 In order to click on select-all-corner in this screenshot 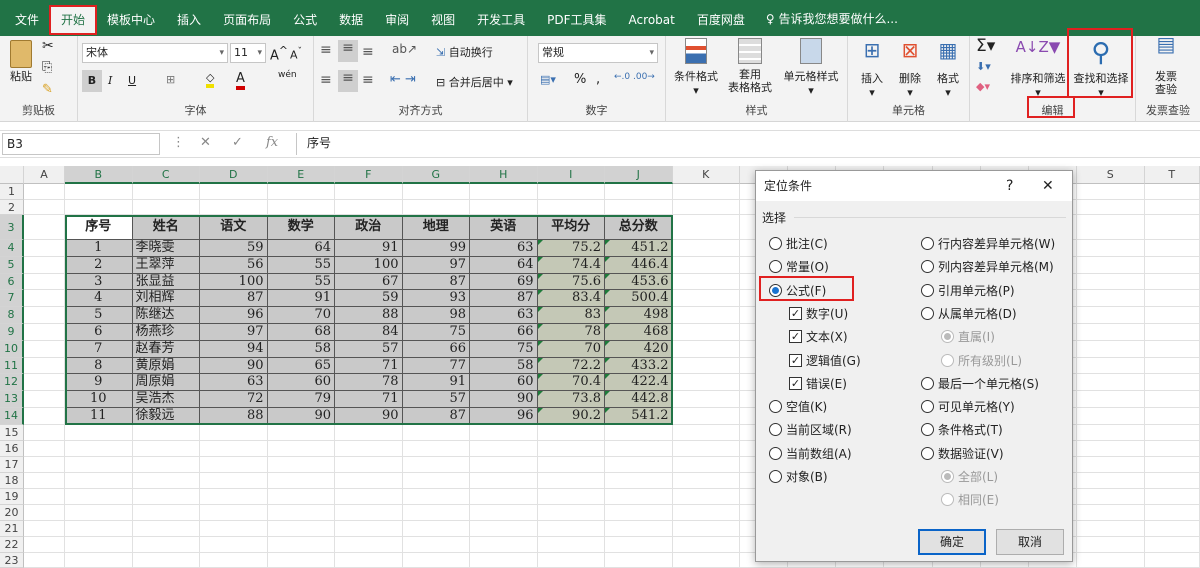, I will do `click(12, 175)`.